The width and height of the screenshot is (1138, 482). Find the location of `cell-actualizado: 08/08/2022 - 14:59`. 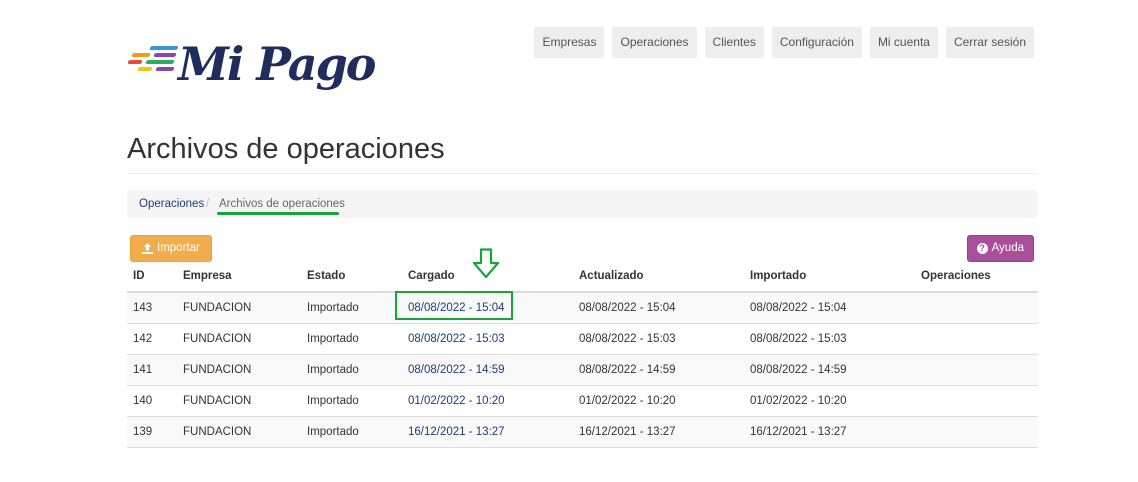

cell-actualizado: 08/08/2022 - 14:59 is located at coordinates (627, 370).